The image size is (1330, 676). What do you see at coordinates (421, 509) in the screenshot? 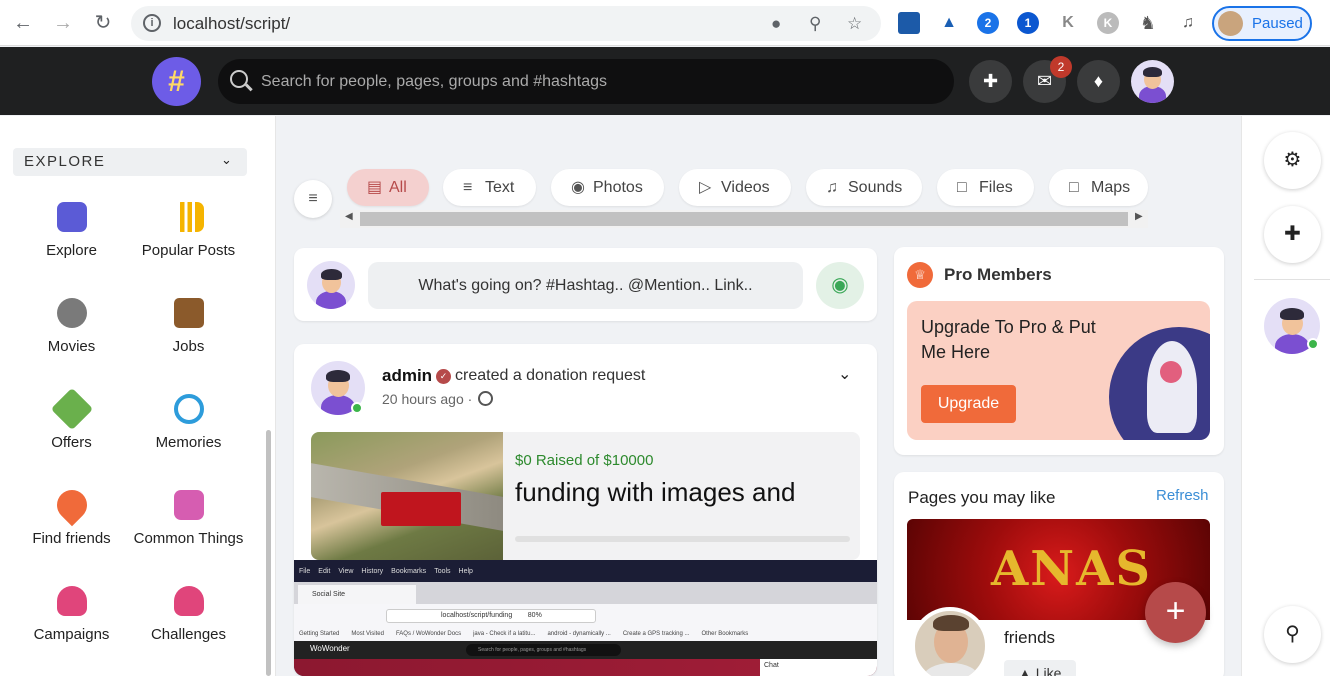
I see `truck-image` at bounding box center [421, 509].